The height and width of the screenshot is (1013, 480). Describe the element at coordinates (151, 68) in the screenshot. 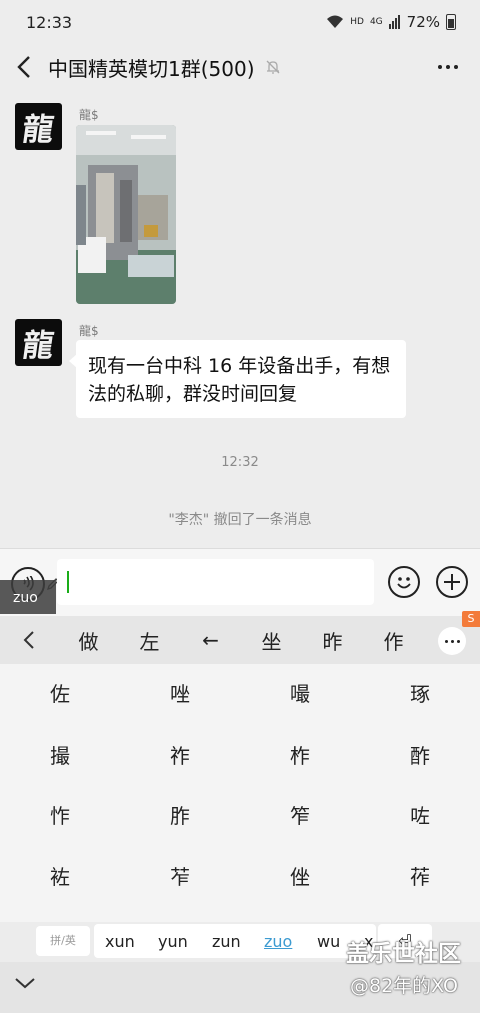

I see `chat-title: 中国精英模切1群(500)` at that location.